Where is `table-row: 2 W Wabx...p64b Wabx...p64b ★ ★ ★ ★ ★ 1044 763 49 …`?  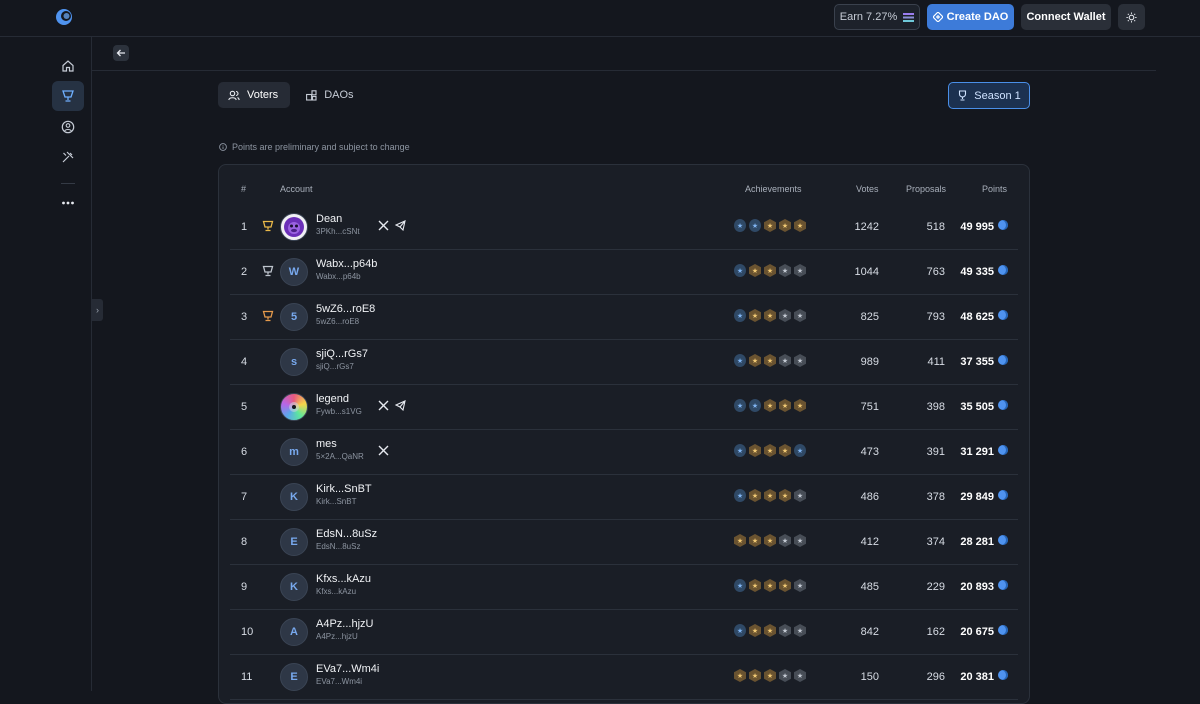
table-row: 2 W Wabx...p64b Wabx...p64b ★ ★ ★ ★ ★ 1044 763 49 … is located at coordinates (624, 272).